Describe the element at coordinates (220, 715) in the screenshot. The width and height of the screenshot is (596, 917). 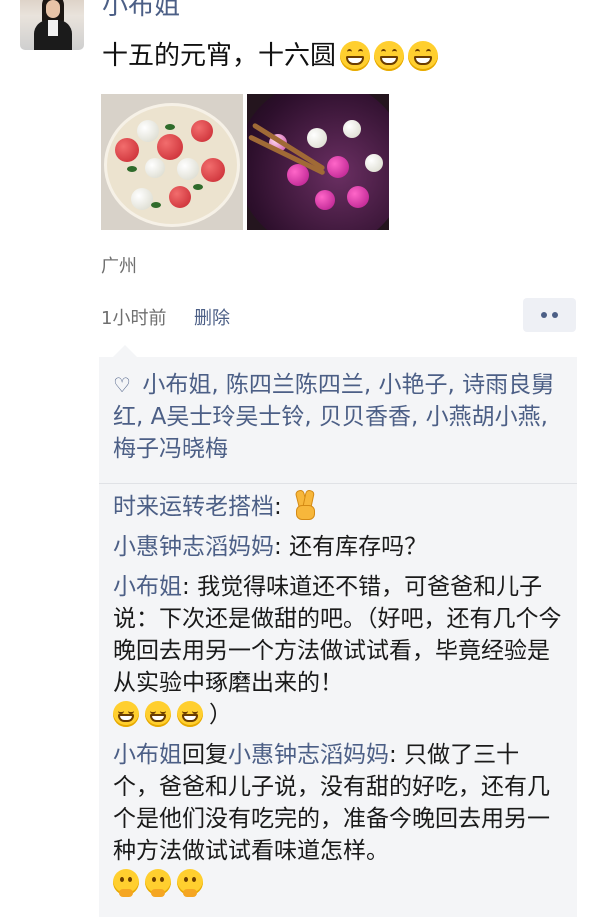
I see `comment-text-tail: ）` at that location.